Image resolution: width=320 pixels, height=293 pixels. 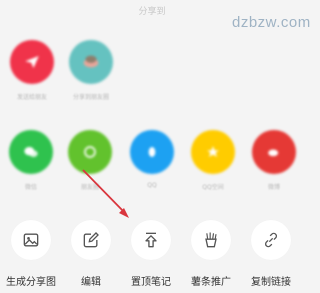 I want to click on wechat-icon, so click(x=31, y=152).